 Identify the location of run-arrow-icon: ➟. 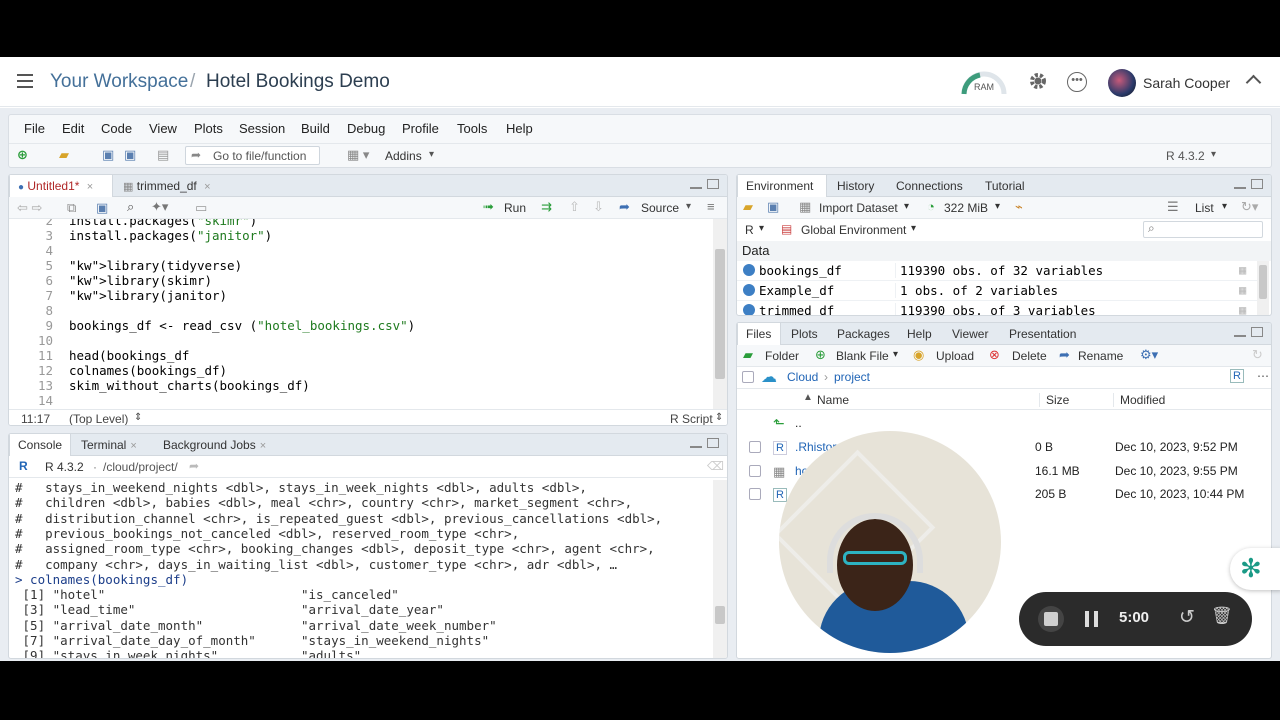
(488, 207).